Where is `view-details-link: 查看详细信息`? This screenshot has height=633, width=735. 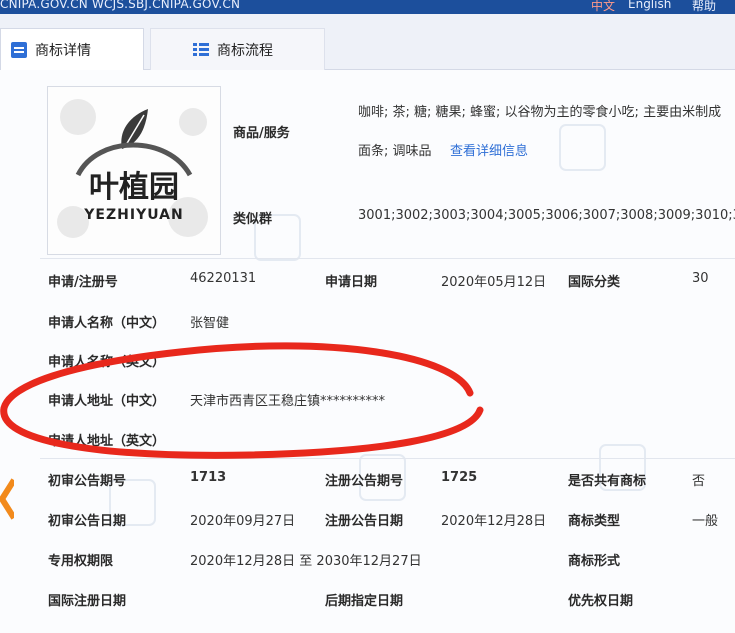 view-details-link: 查看详细信息 is located at coordinates (489, 149).